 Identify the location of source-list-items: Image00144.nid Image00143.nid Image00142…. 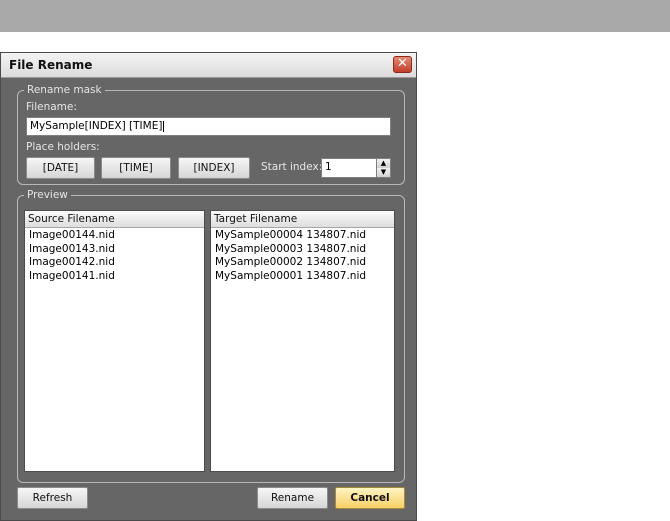
(114, 255).